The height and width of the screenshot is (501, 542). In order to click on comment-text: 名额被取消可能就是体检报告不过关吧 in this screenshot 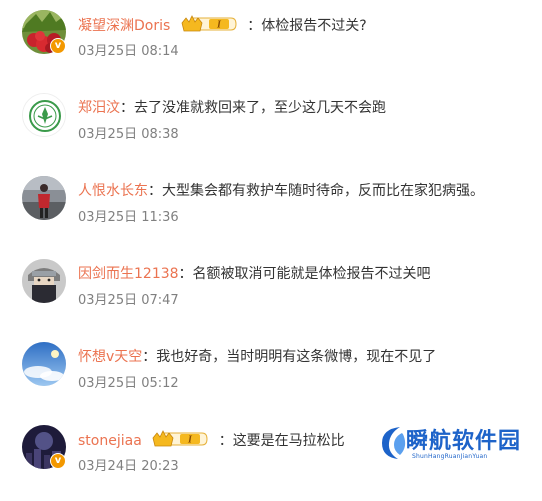, I will do `click(311, 274)`.